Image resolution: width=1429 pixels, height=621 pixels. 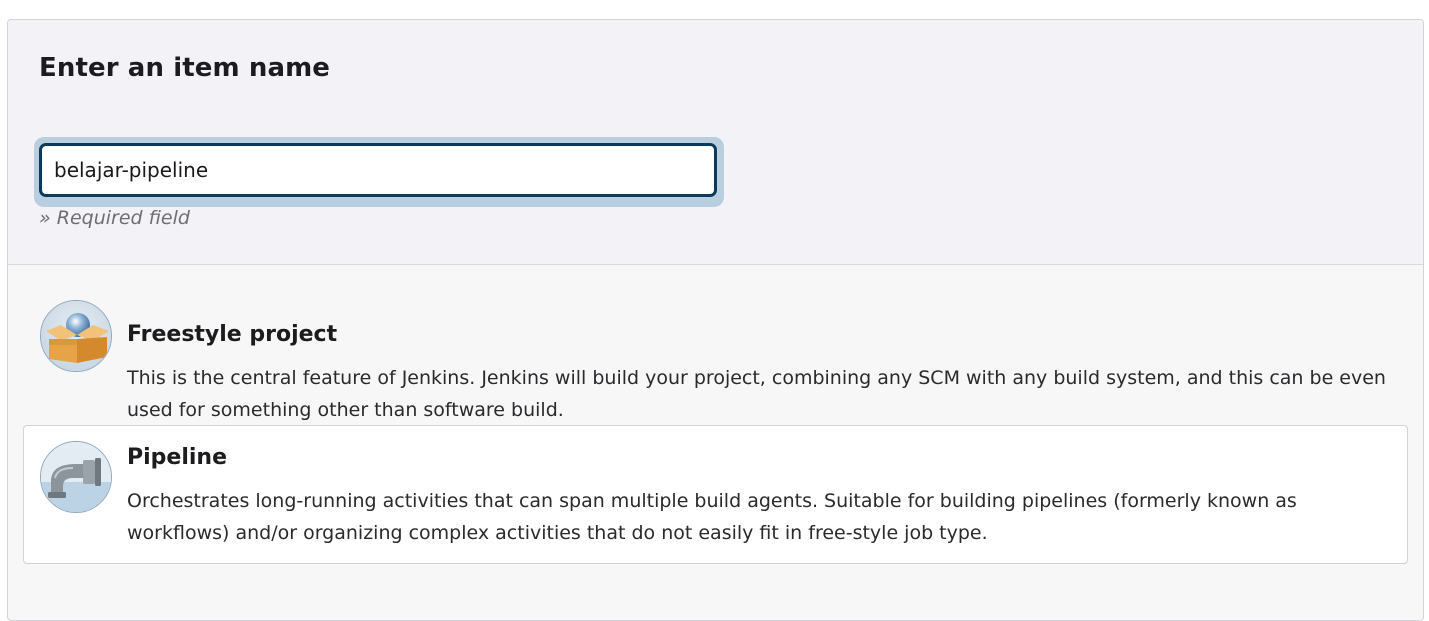 I want to click on pipeline-icon, so click(x=76, y=477).